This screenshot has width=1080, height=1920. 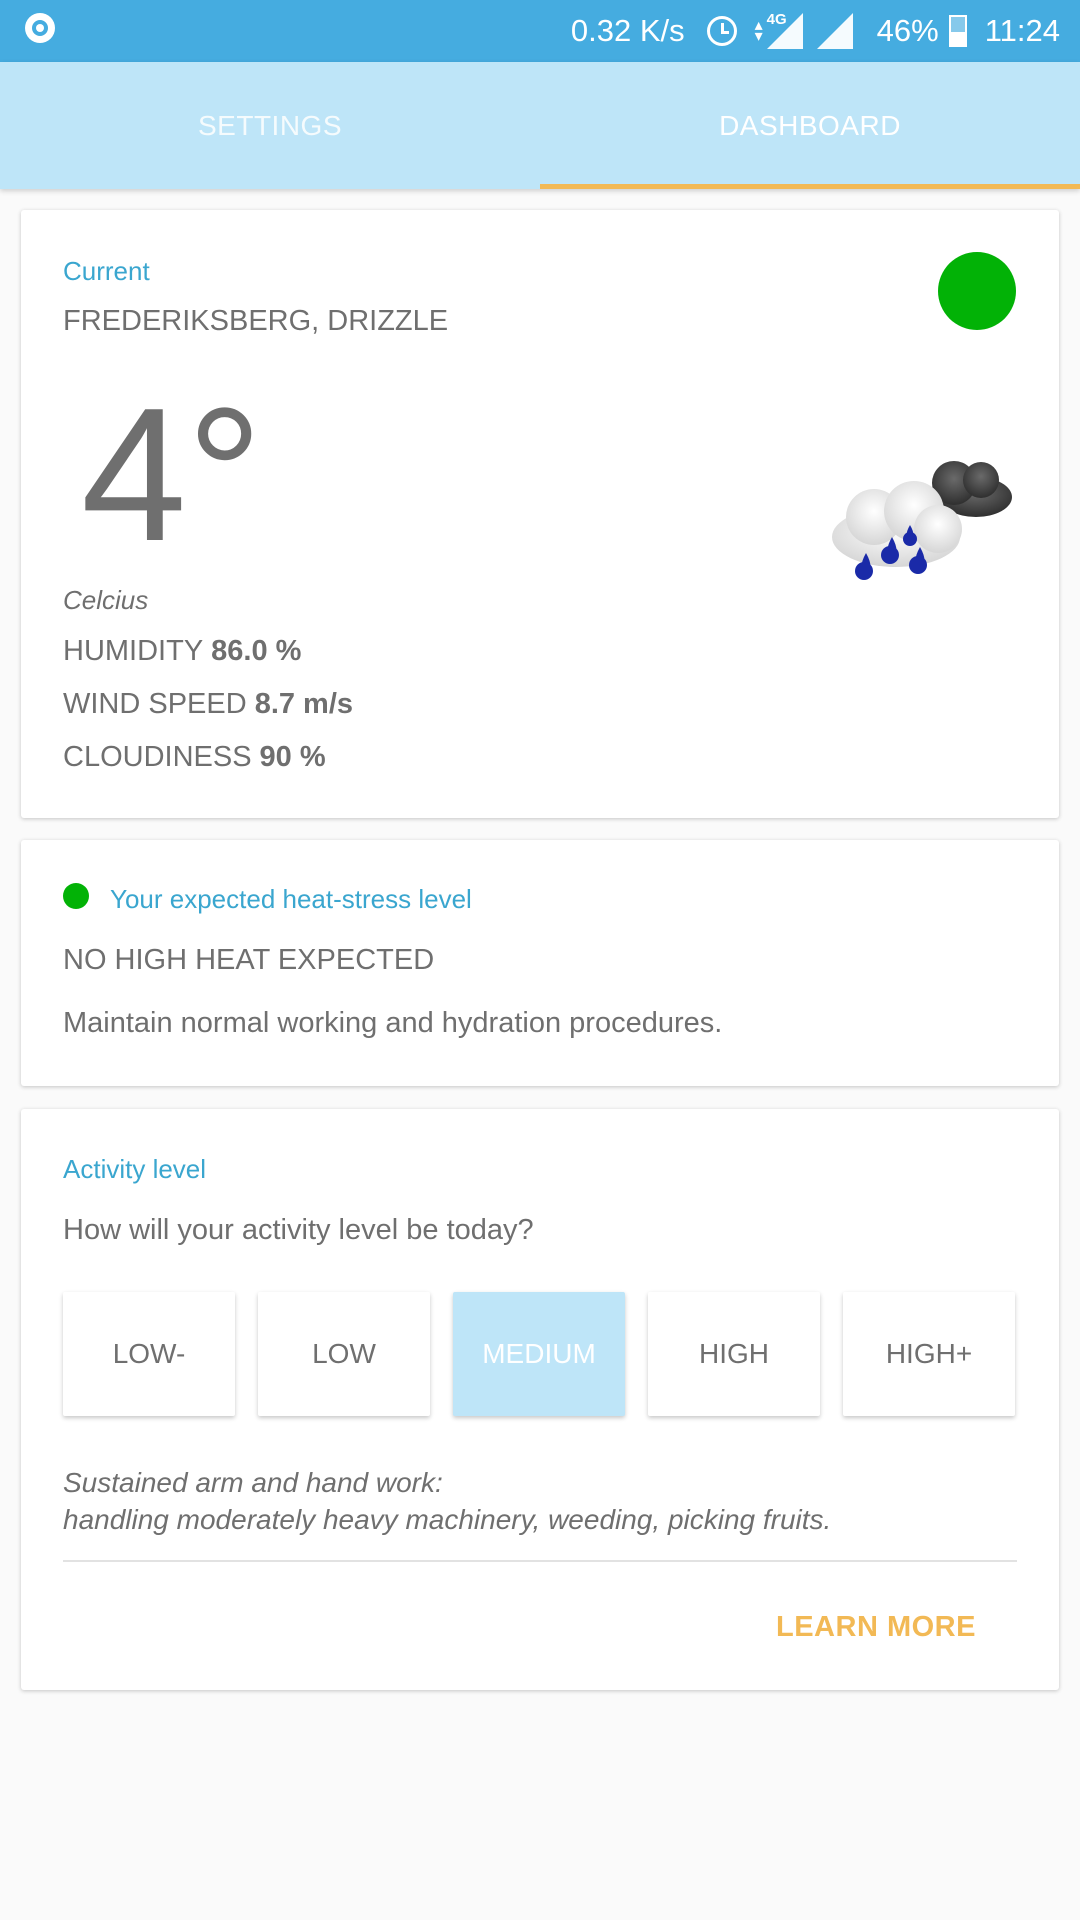 What do you see at coordinates (758, 31) in the screenshot?
I see `data-arrows-icon: ▴ ▾` at bounding box center [758, 31].